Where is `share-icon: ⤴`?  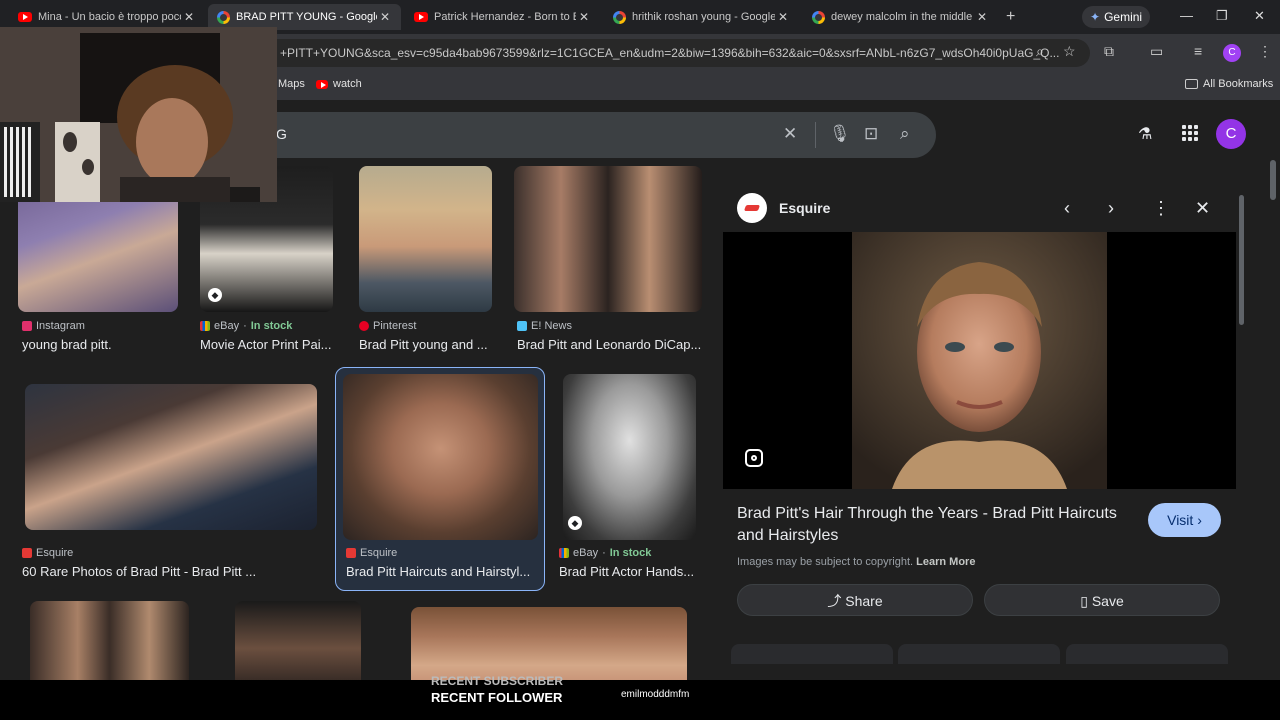
share-icon: ⤴ is located at coordinates (834, 601).